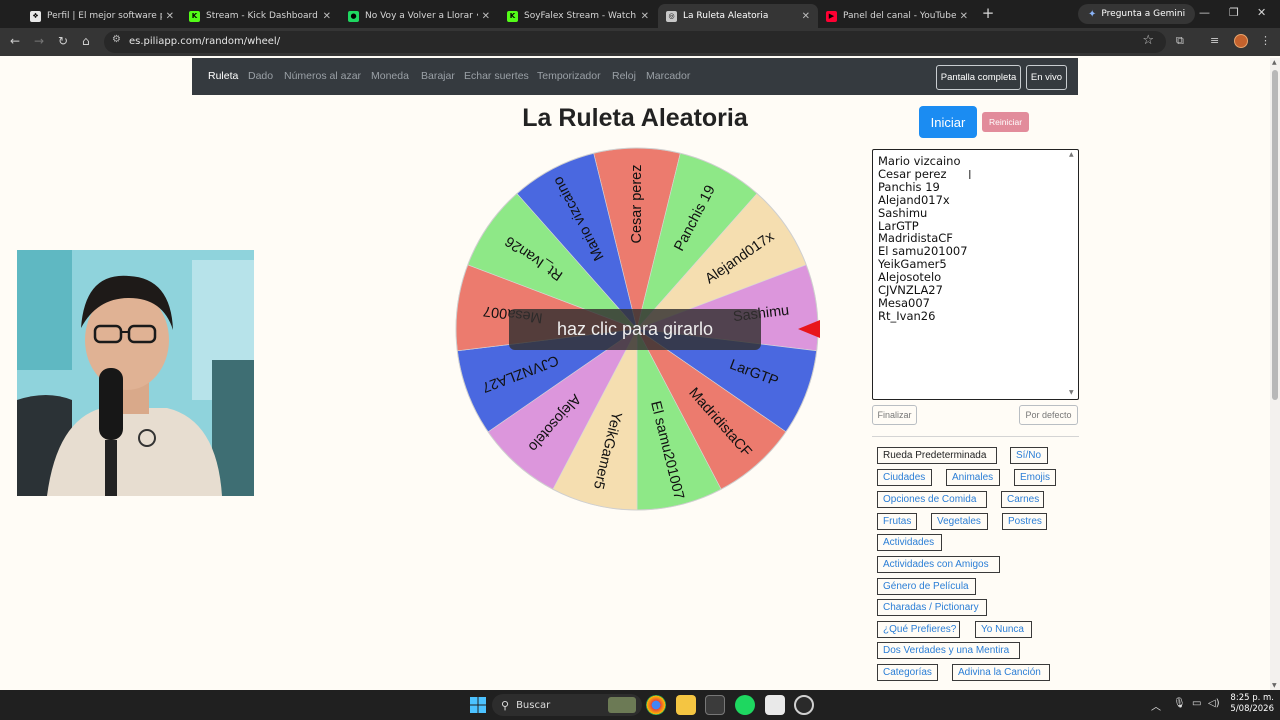  What do you see at coordinates (914, 199) in the screenshot?
I see `name-entry: Alejand017x` at bounding box center [914, 199].